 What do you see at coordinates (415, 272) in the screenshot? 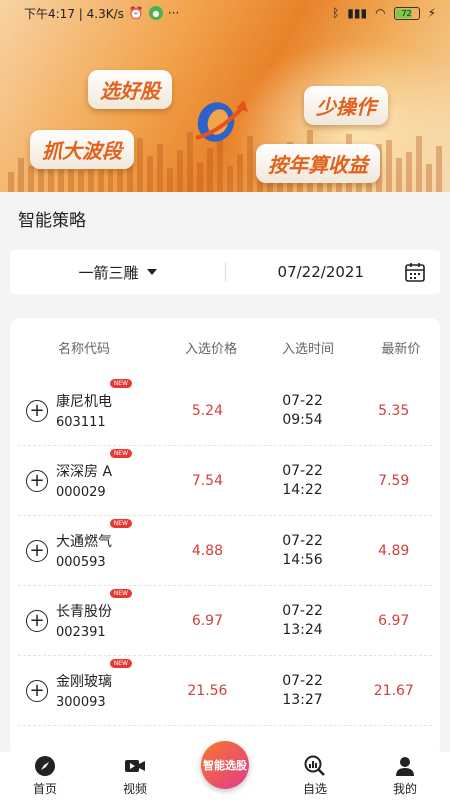
I see `calendar-icon` at bounding box center [415, 272].